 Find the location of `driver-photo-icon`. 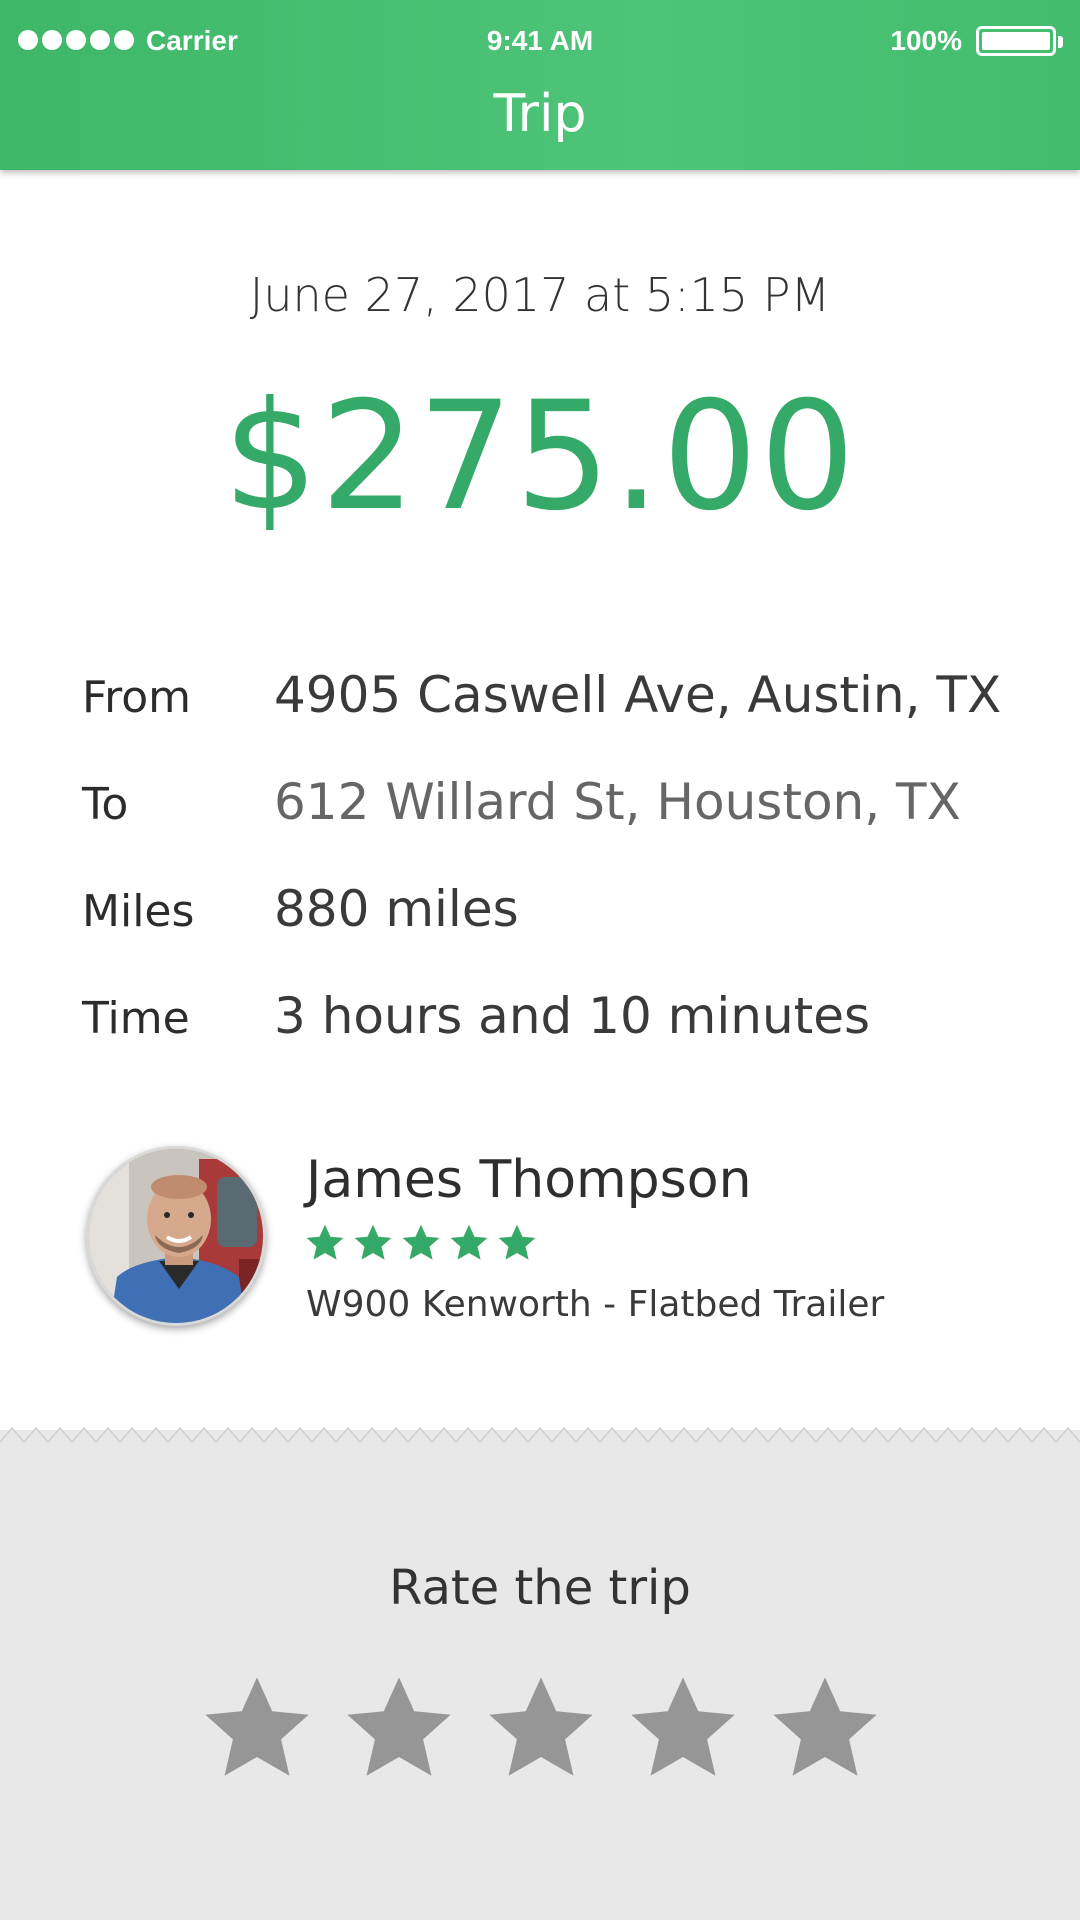

driver-photo-icon is located at coordinates (176, 1236).